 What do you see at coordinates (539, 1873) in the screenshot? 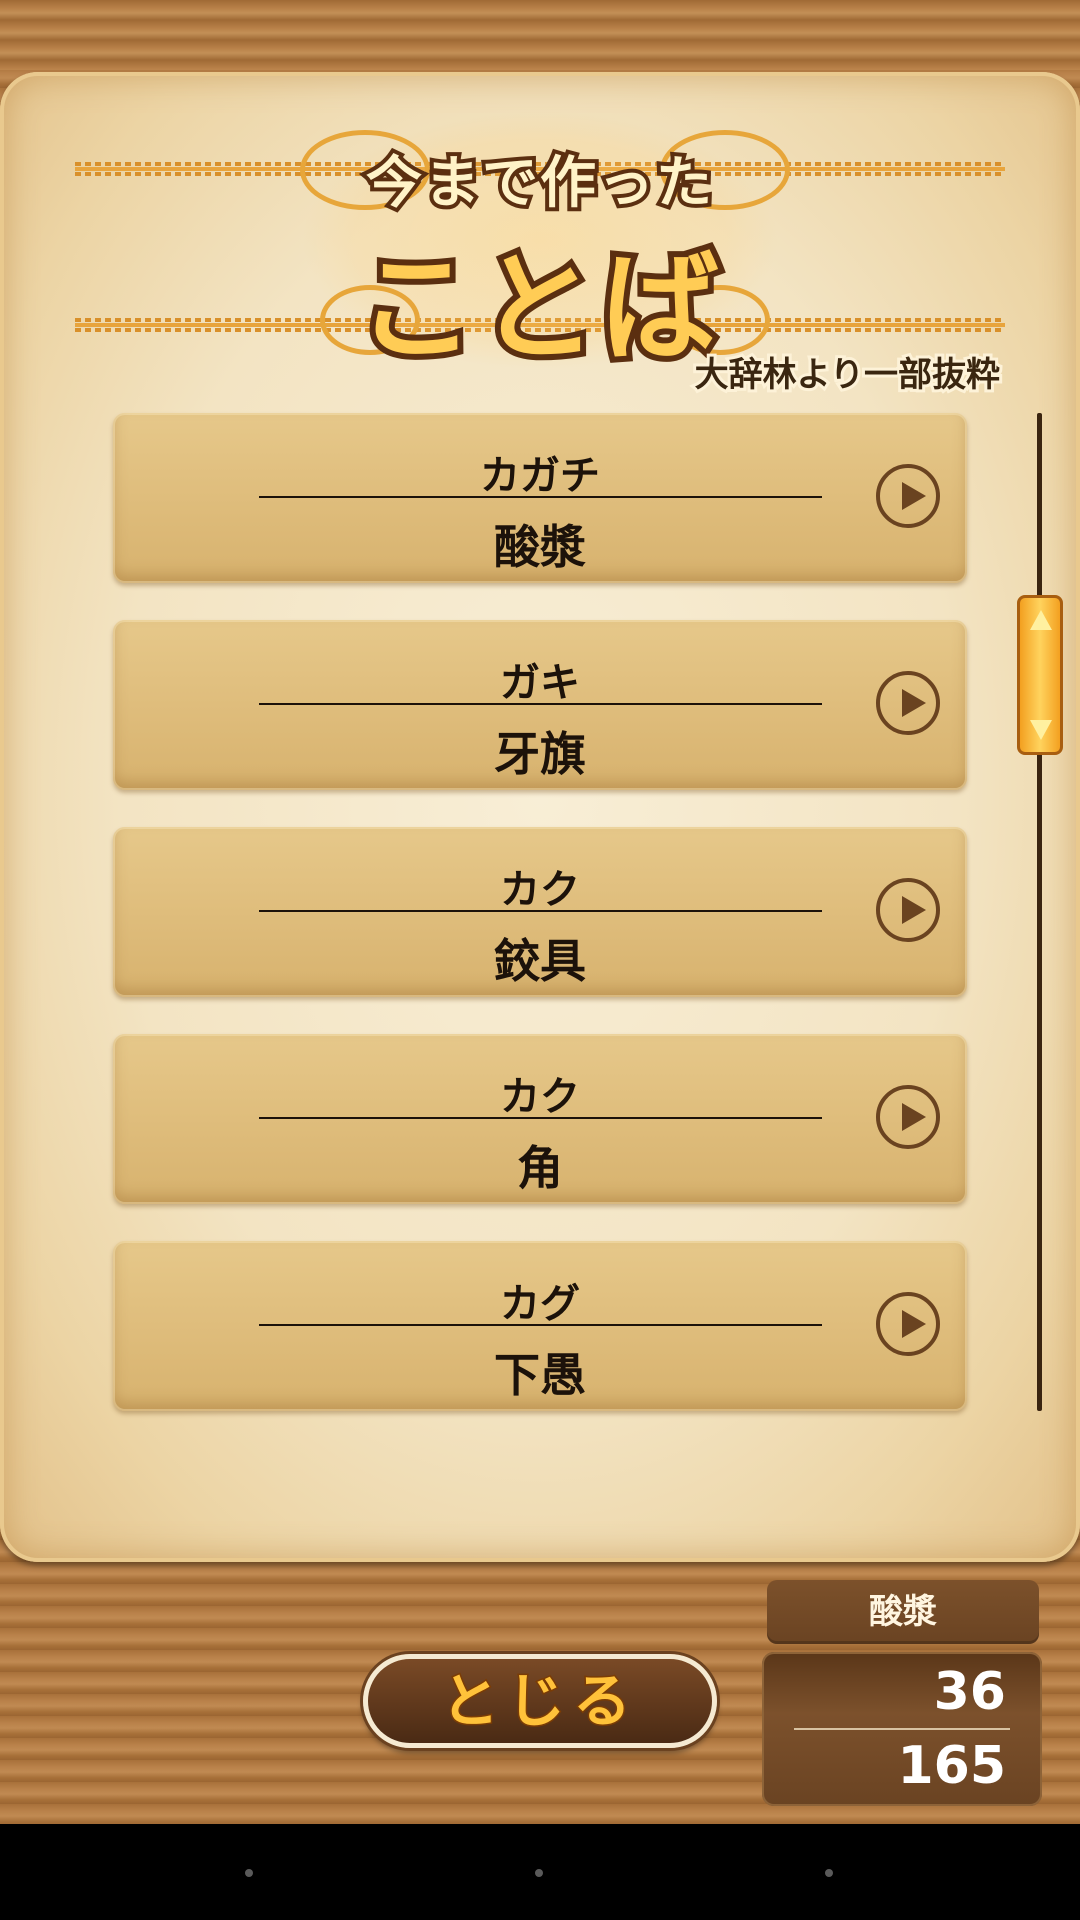
I see `nav-dot-center` at bounding box center [539, 1873].